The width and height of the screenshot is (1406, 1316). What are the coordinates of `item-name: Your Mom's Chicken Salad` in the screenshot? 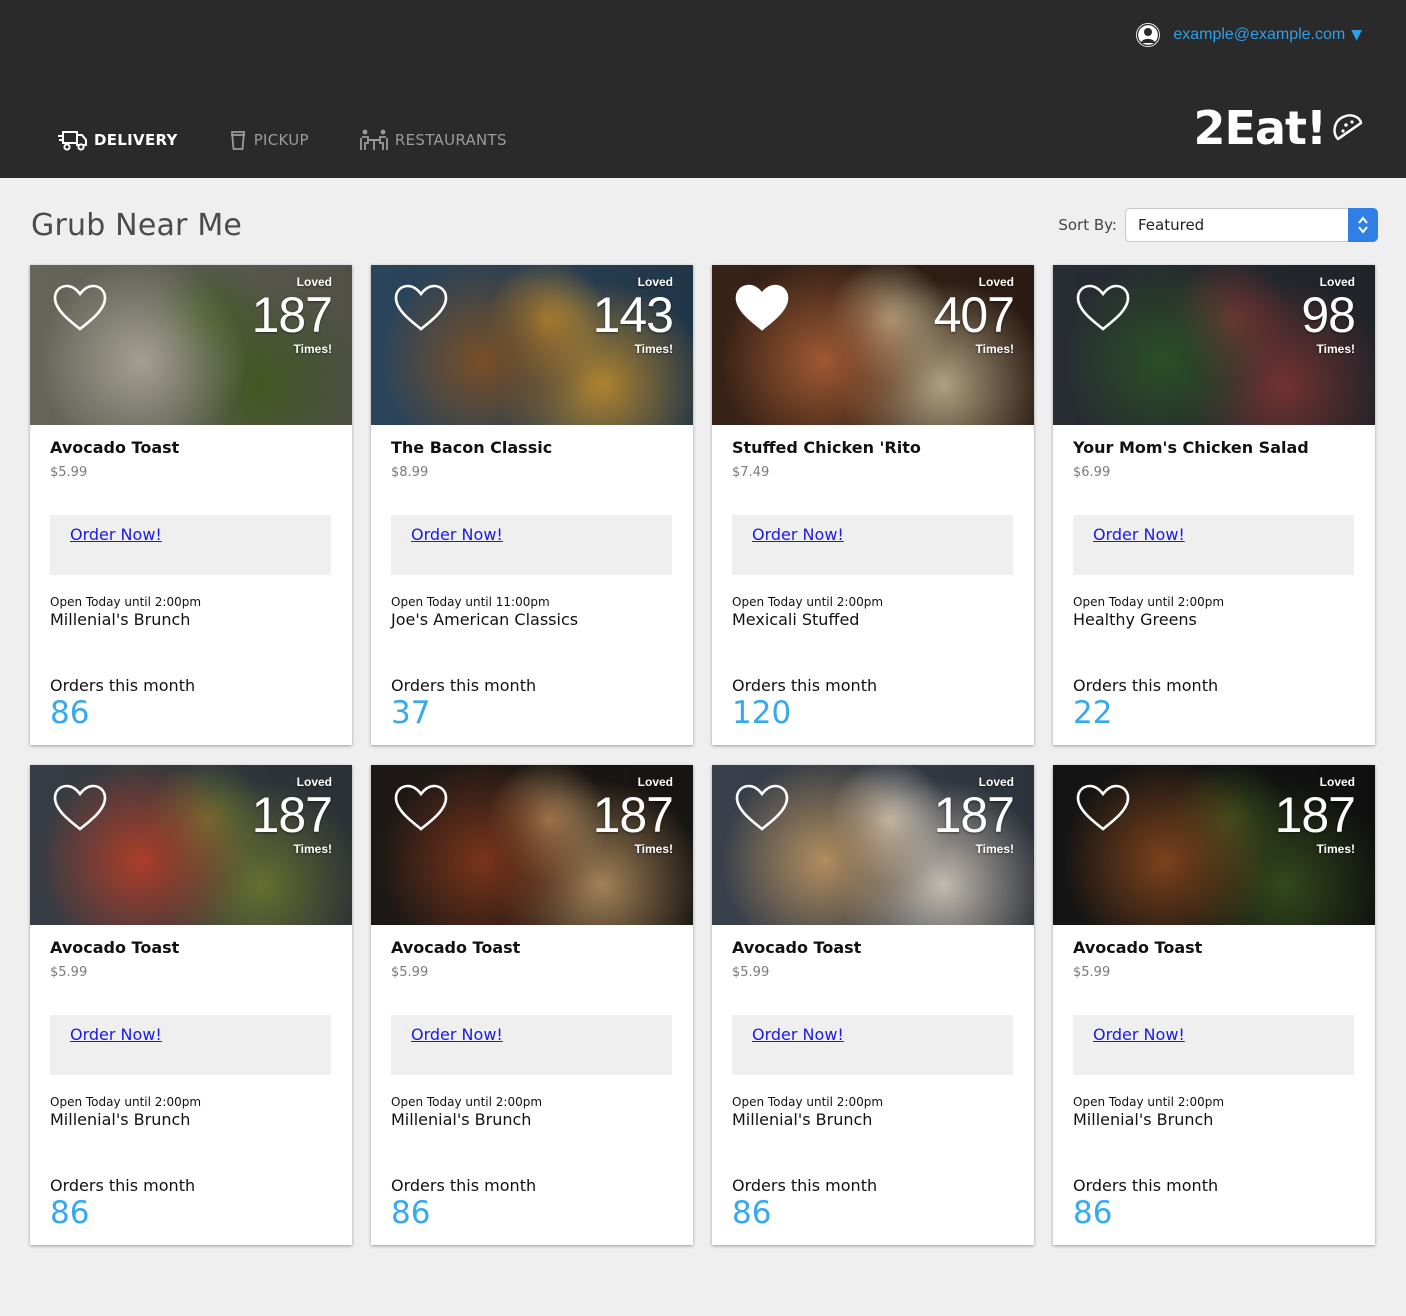 It's located at (1191, 447).